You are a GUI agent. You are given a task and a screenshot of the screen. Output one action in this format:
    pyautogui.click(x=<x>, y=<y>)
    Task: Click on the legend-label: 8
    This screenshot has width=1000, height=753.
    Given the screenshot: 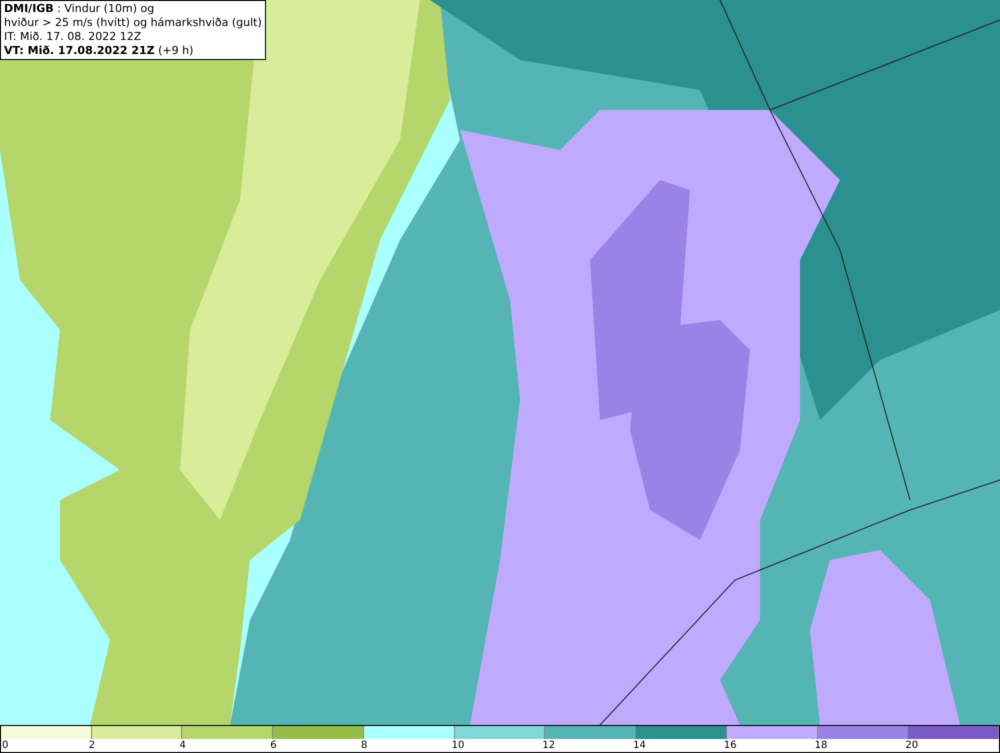 What is the action you would take?
    pyautogui.click(x=364, y=745)
    